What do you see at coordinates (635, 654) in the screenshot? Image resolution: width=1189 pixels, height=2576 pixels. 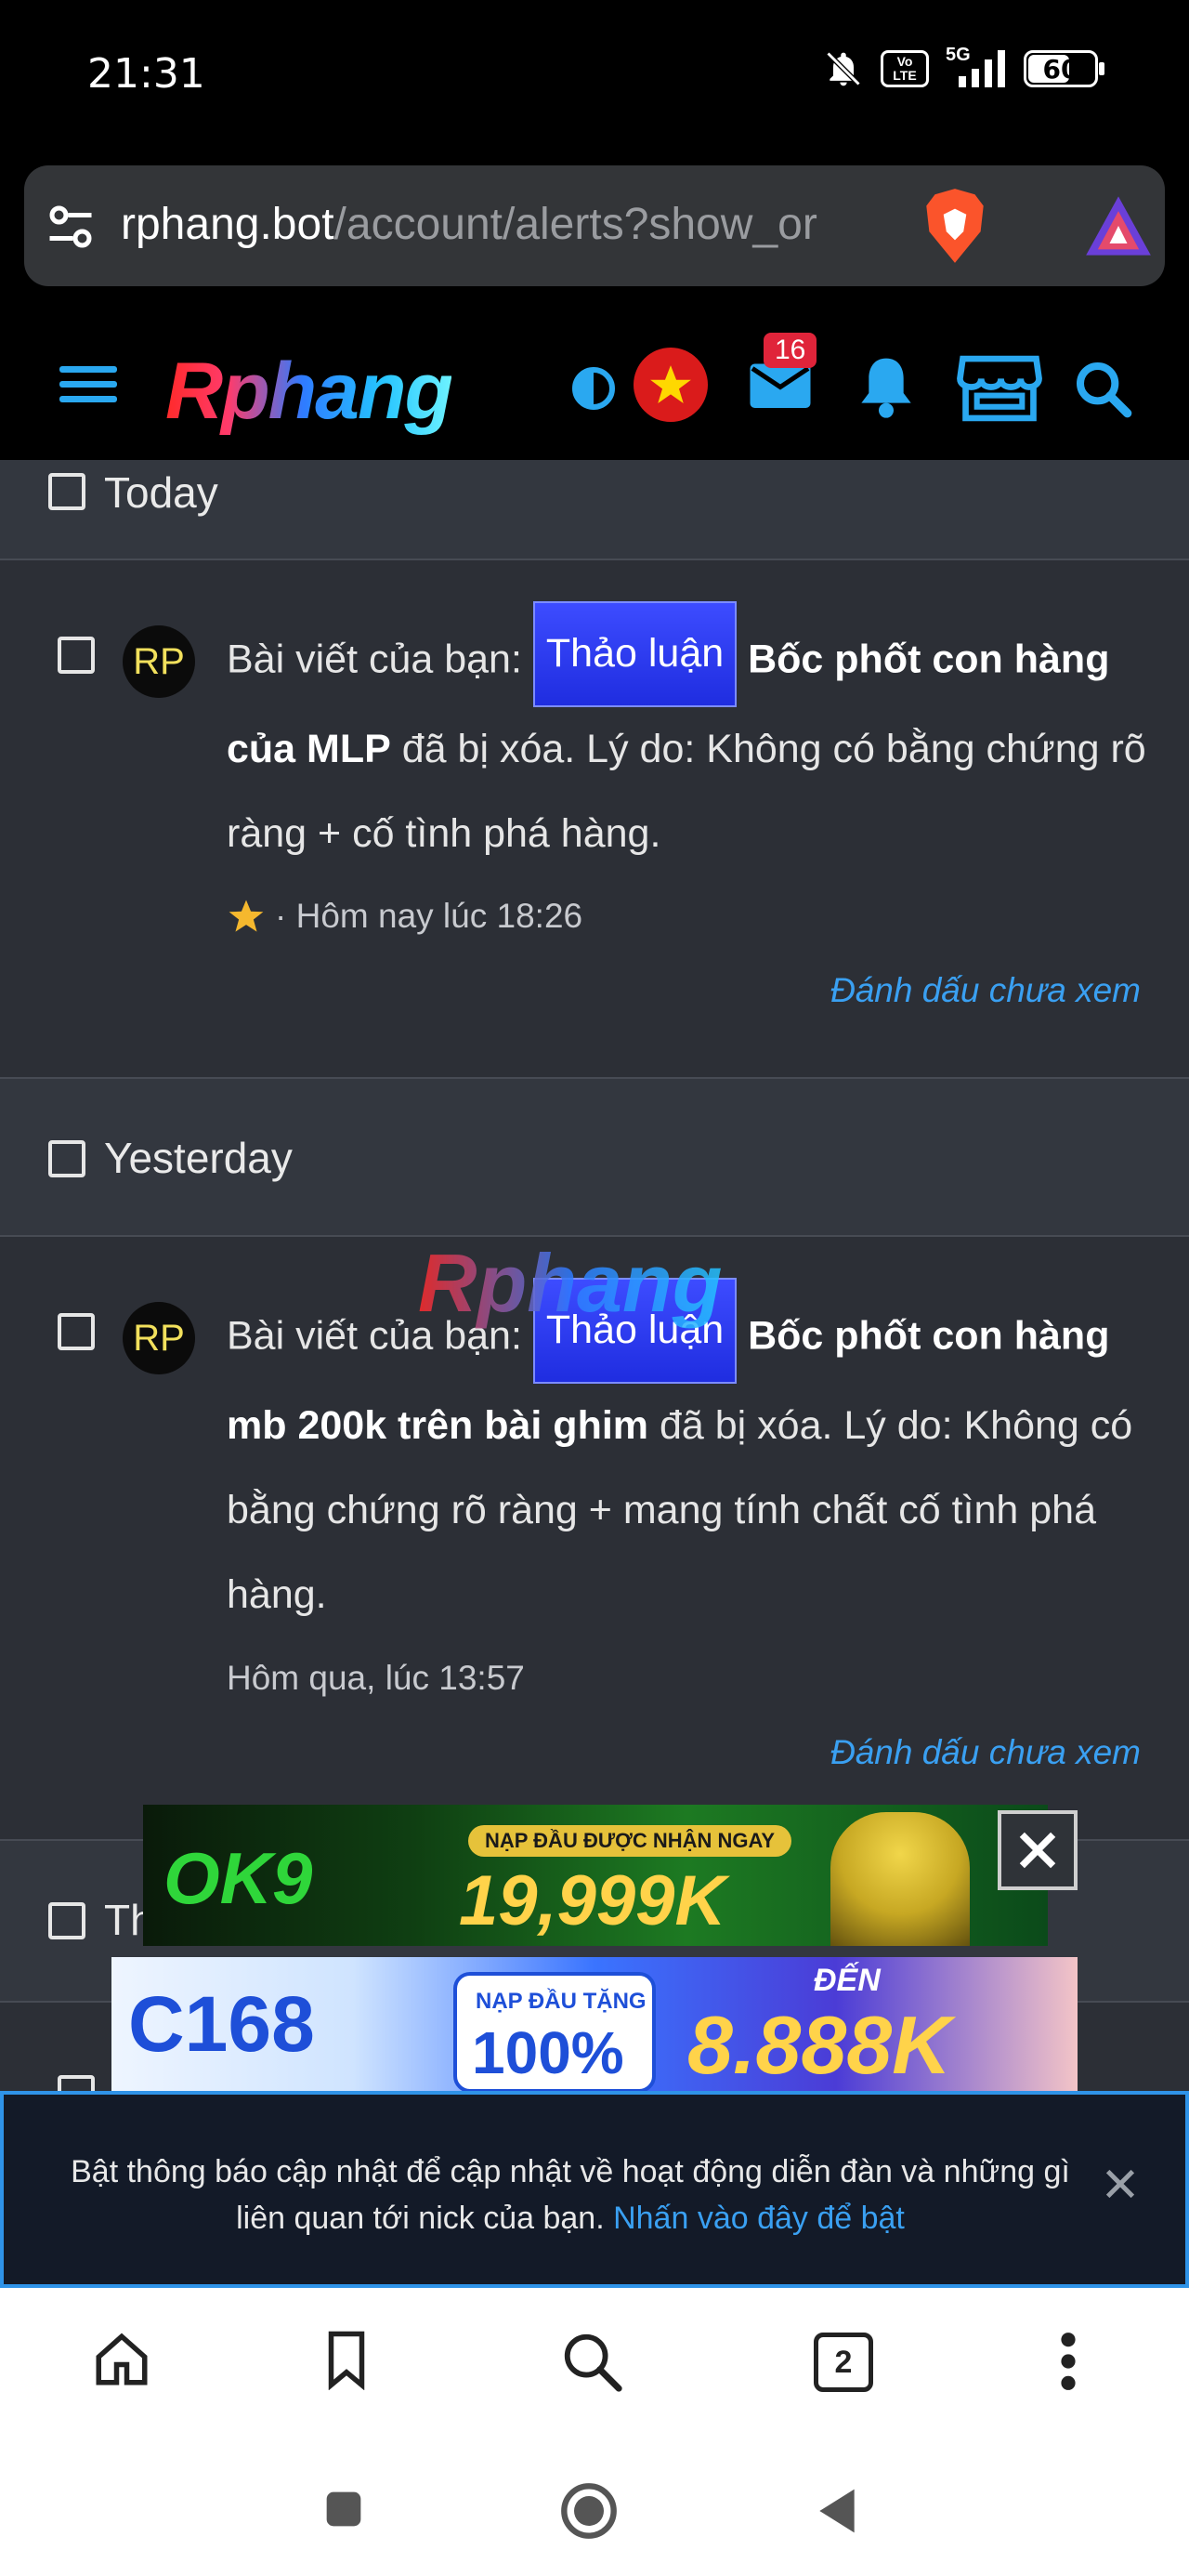 I see `thread-prefix: Thảo luận` at bounding box center [635, 654].